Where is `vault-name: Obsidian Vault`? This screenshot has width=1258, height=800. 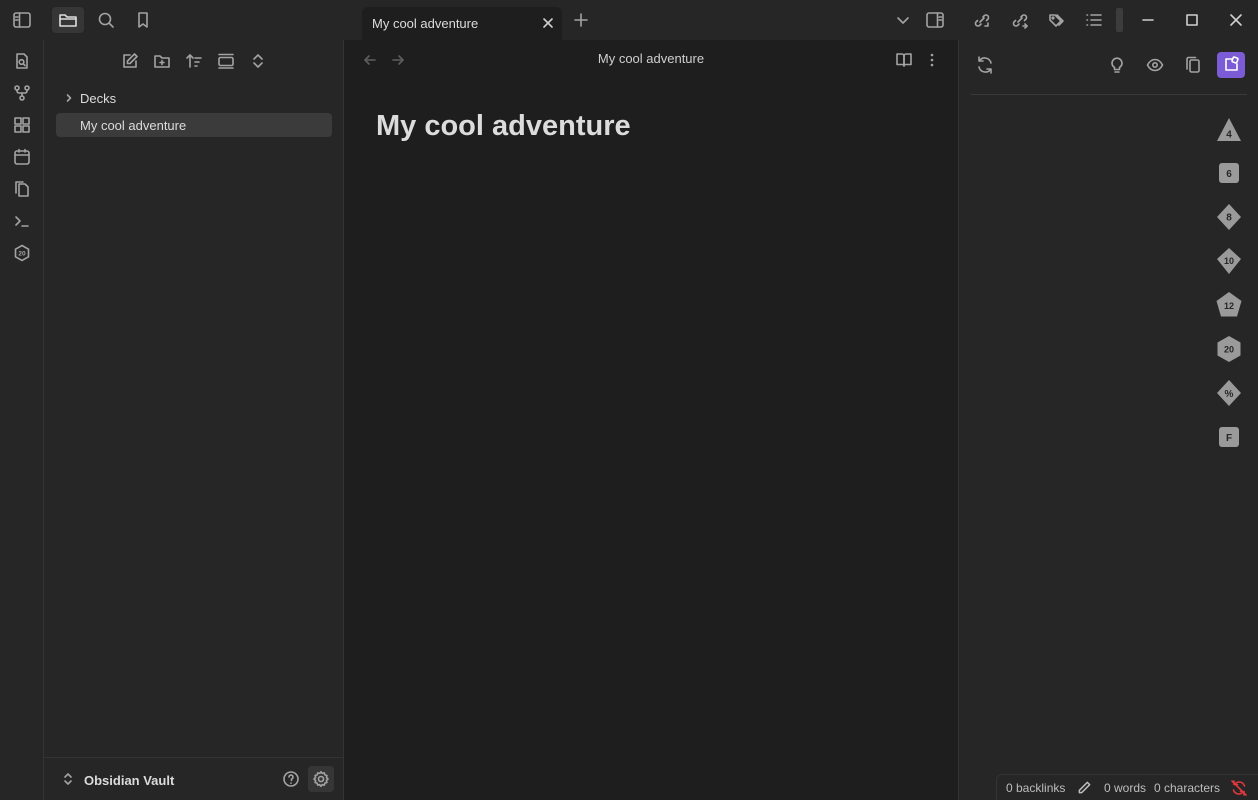
vault-name: Obsidian Vault is located at coordinates (129, 780).